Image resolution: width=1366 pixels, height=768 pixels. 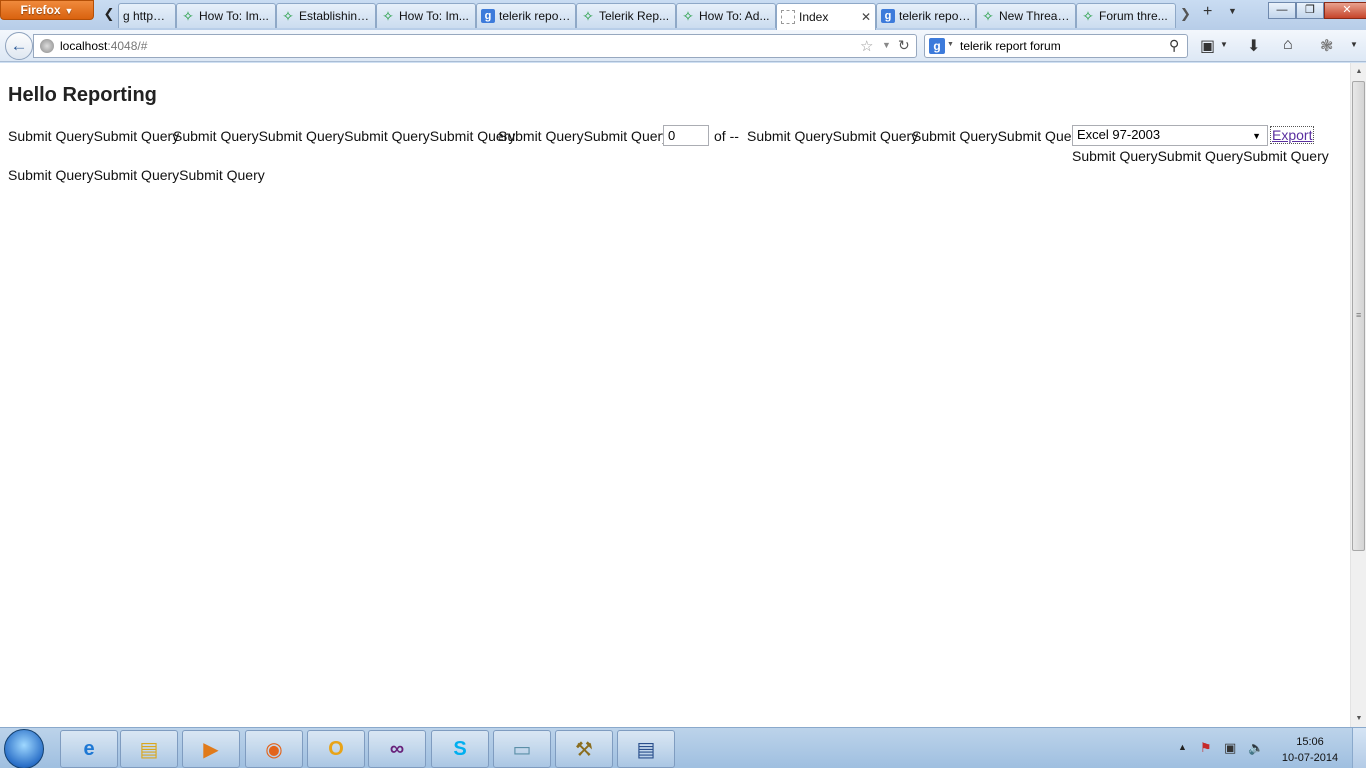 What do you see at coordinates (1232, 11) in the screenshot?
I see `list-all-tabs-button: ▼` at bounding box center [1232, 11].